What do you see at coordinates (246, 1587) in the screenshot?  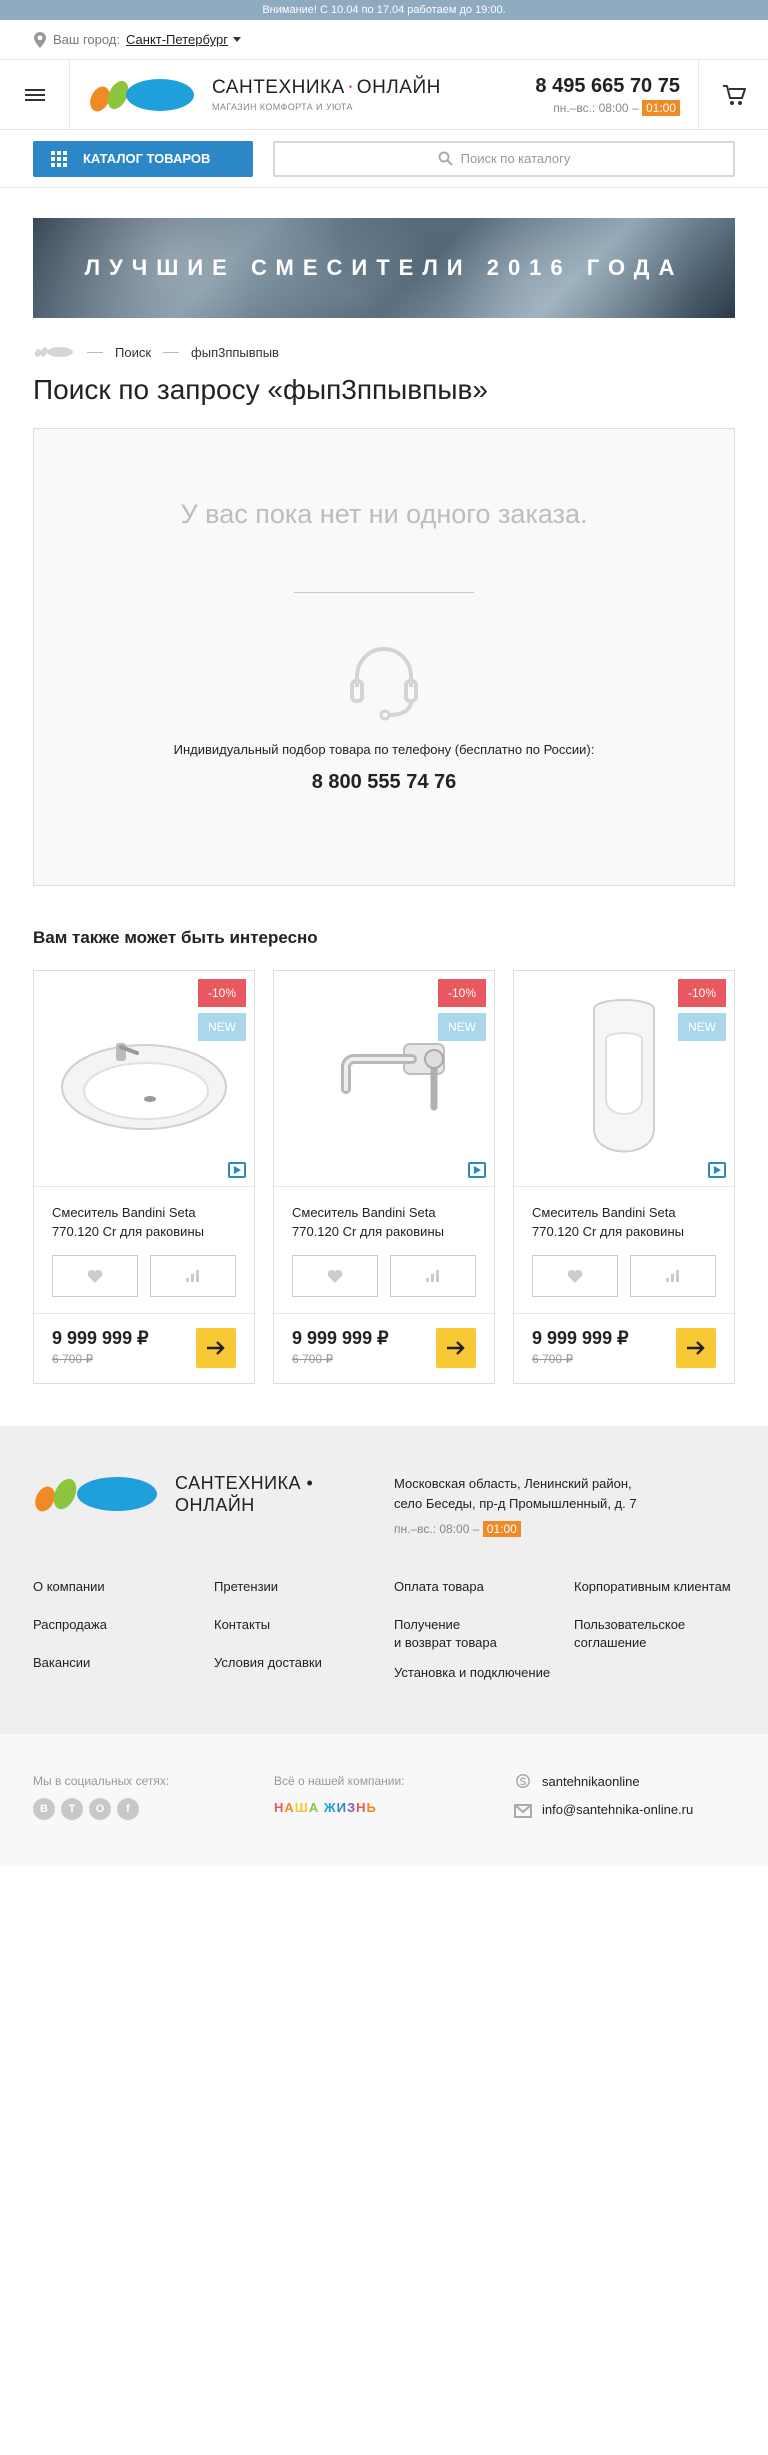 I see `footer-link-claims: Претензии` at bounding box center [246, 1587].